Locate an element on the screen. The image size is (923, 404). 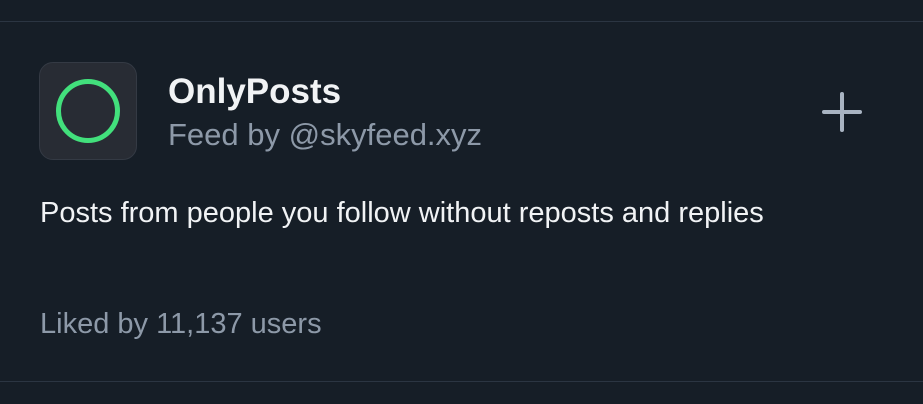
feed-title: OnlyPosts is located at coordinates (255, 91).